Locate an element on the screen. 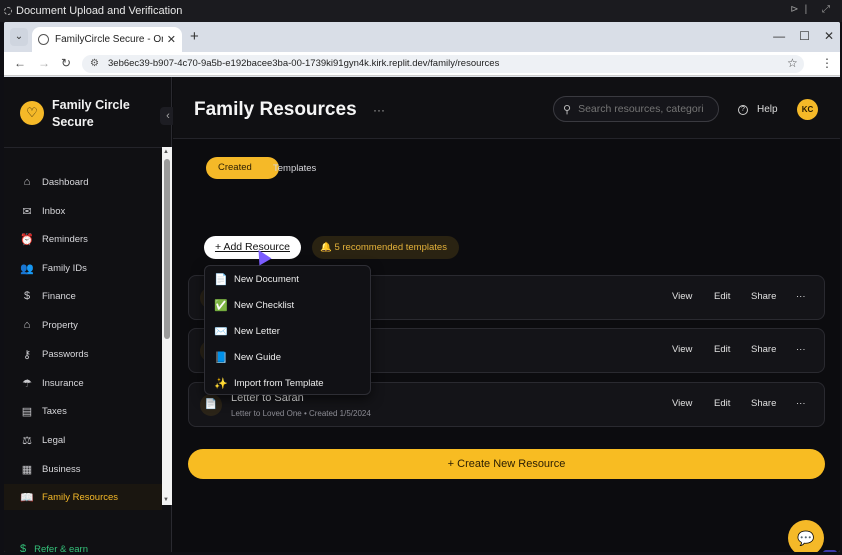 The height and width of the screenshot is (555, 842). tab-templates: Templates is located at coordinates (294, 168).